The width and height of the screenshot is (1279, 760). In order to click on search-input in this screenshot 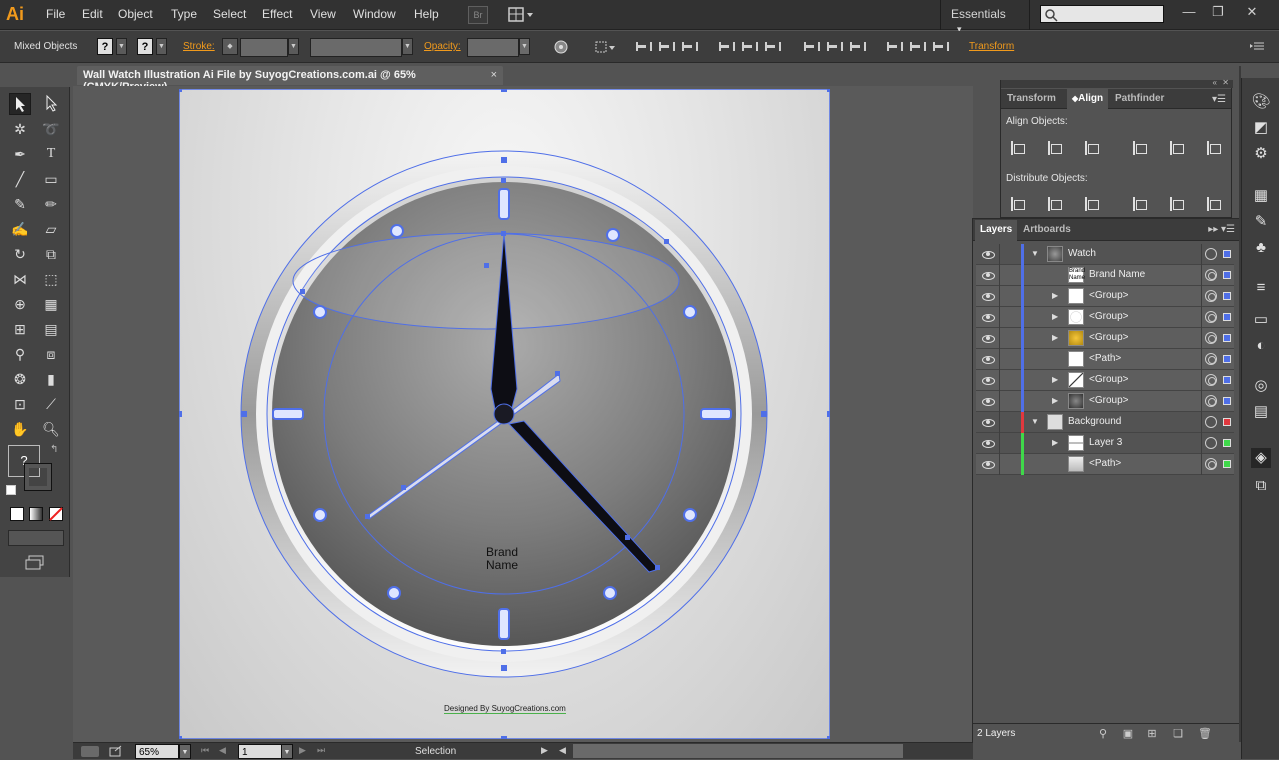, I will do `click(1102, 14)`.